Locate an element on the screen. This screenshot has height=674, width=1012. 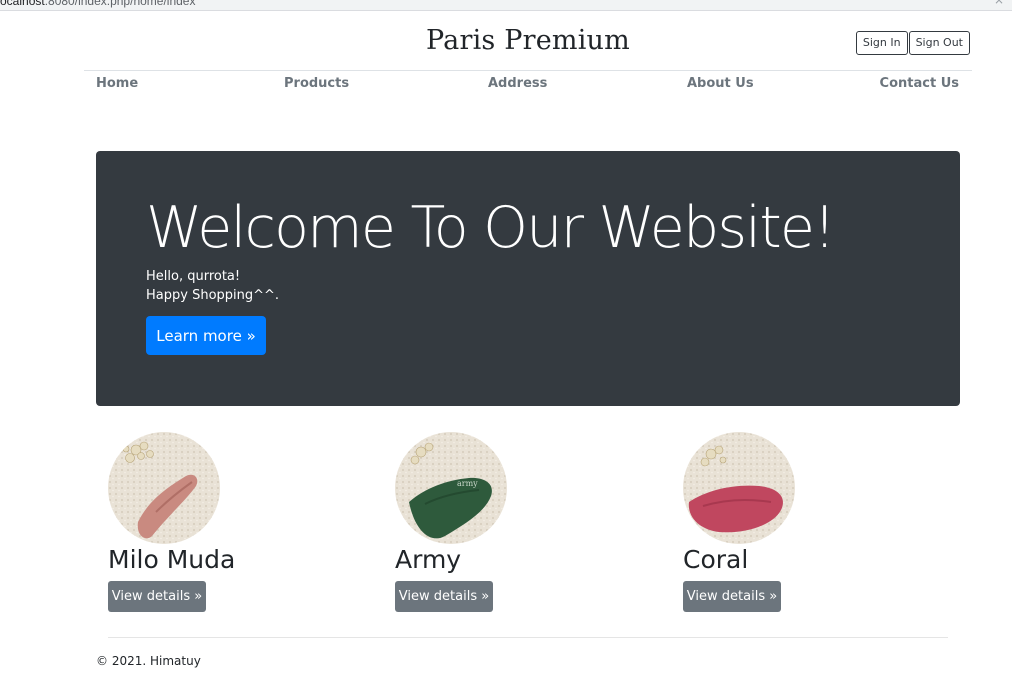
url-path: :8080/index.php/home/index is located at coordinates (120, 4).